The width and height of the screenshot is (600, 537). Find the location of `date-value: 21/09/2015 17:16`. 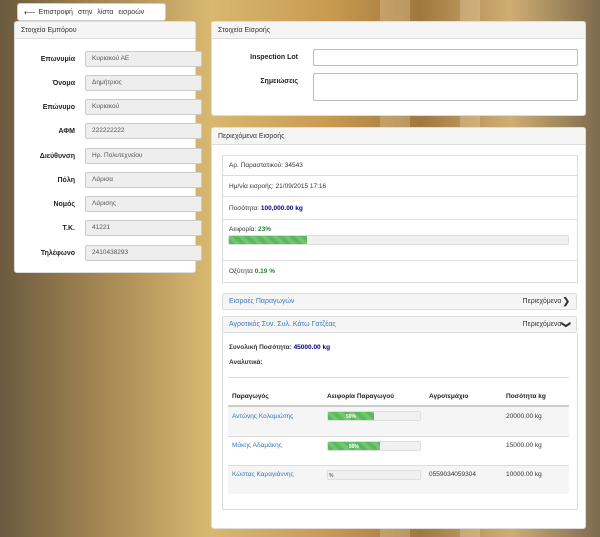

date-value: 21/09/2015 17:16 is located at coordinates (301, 186).